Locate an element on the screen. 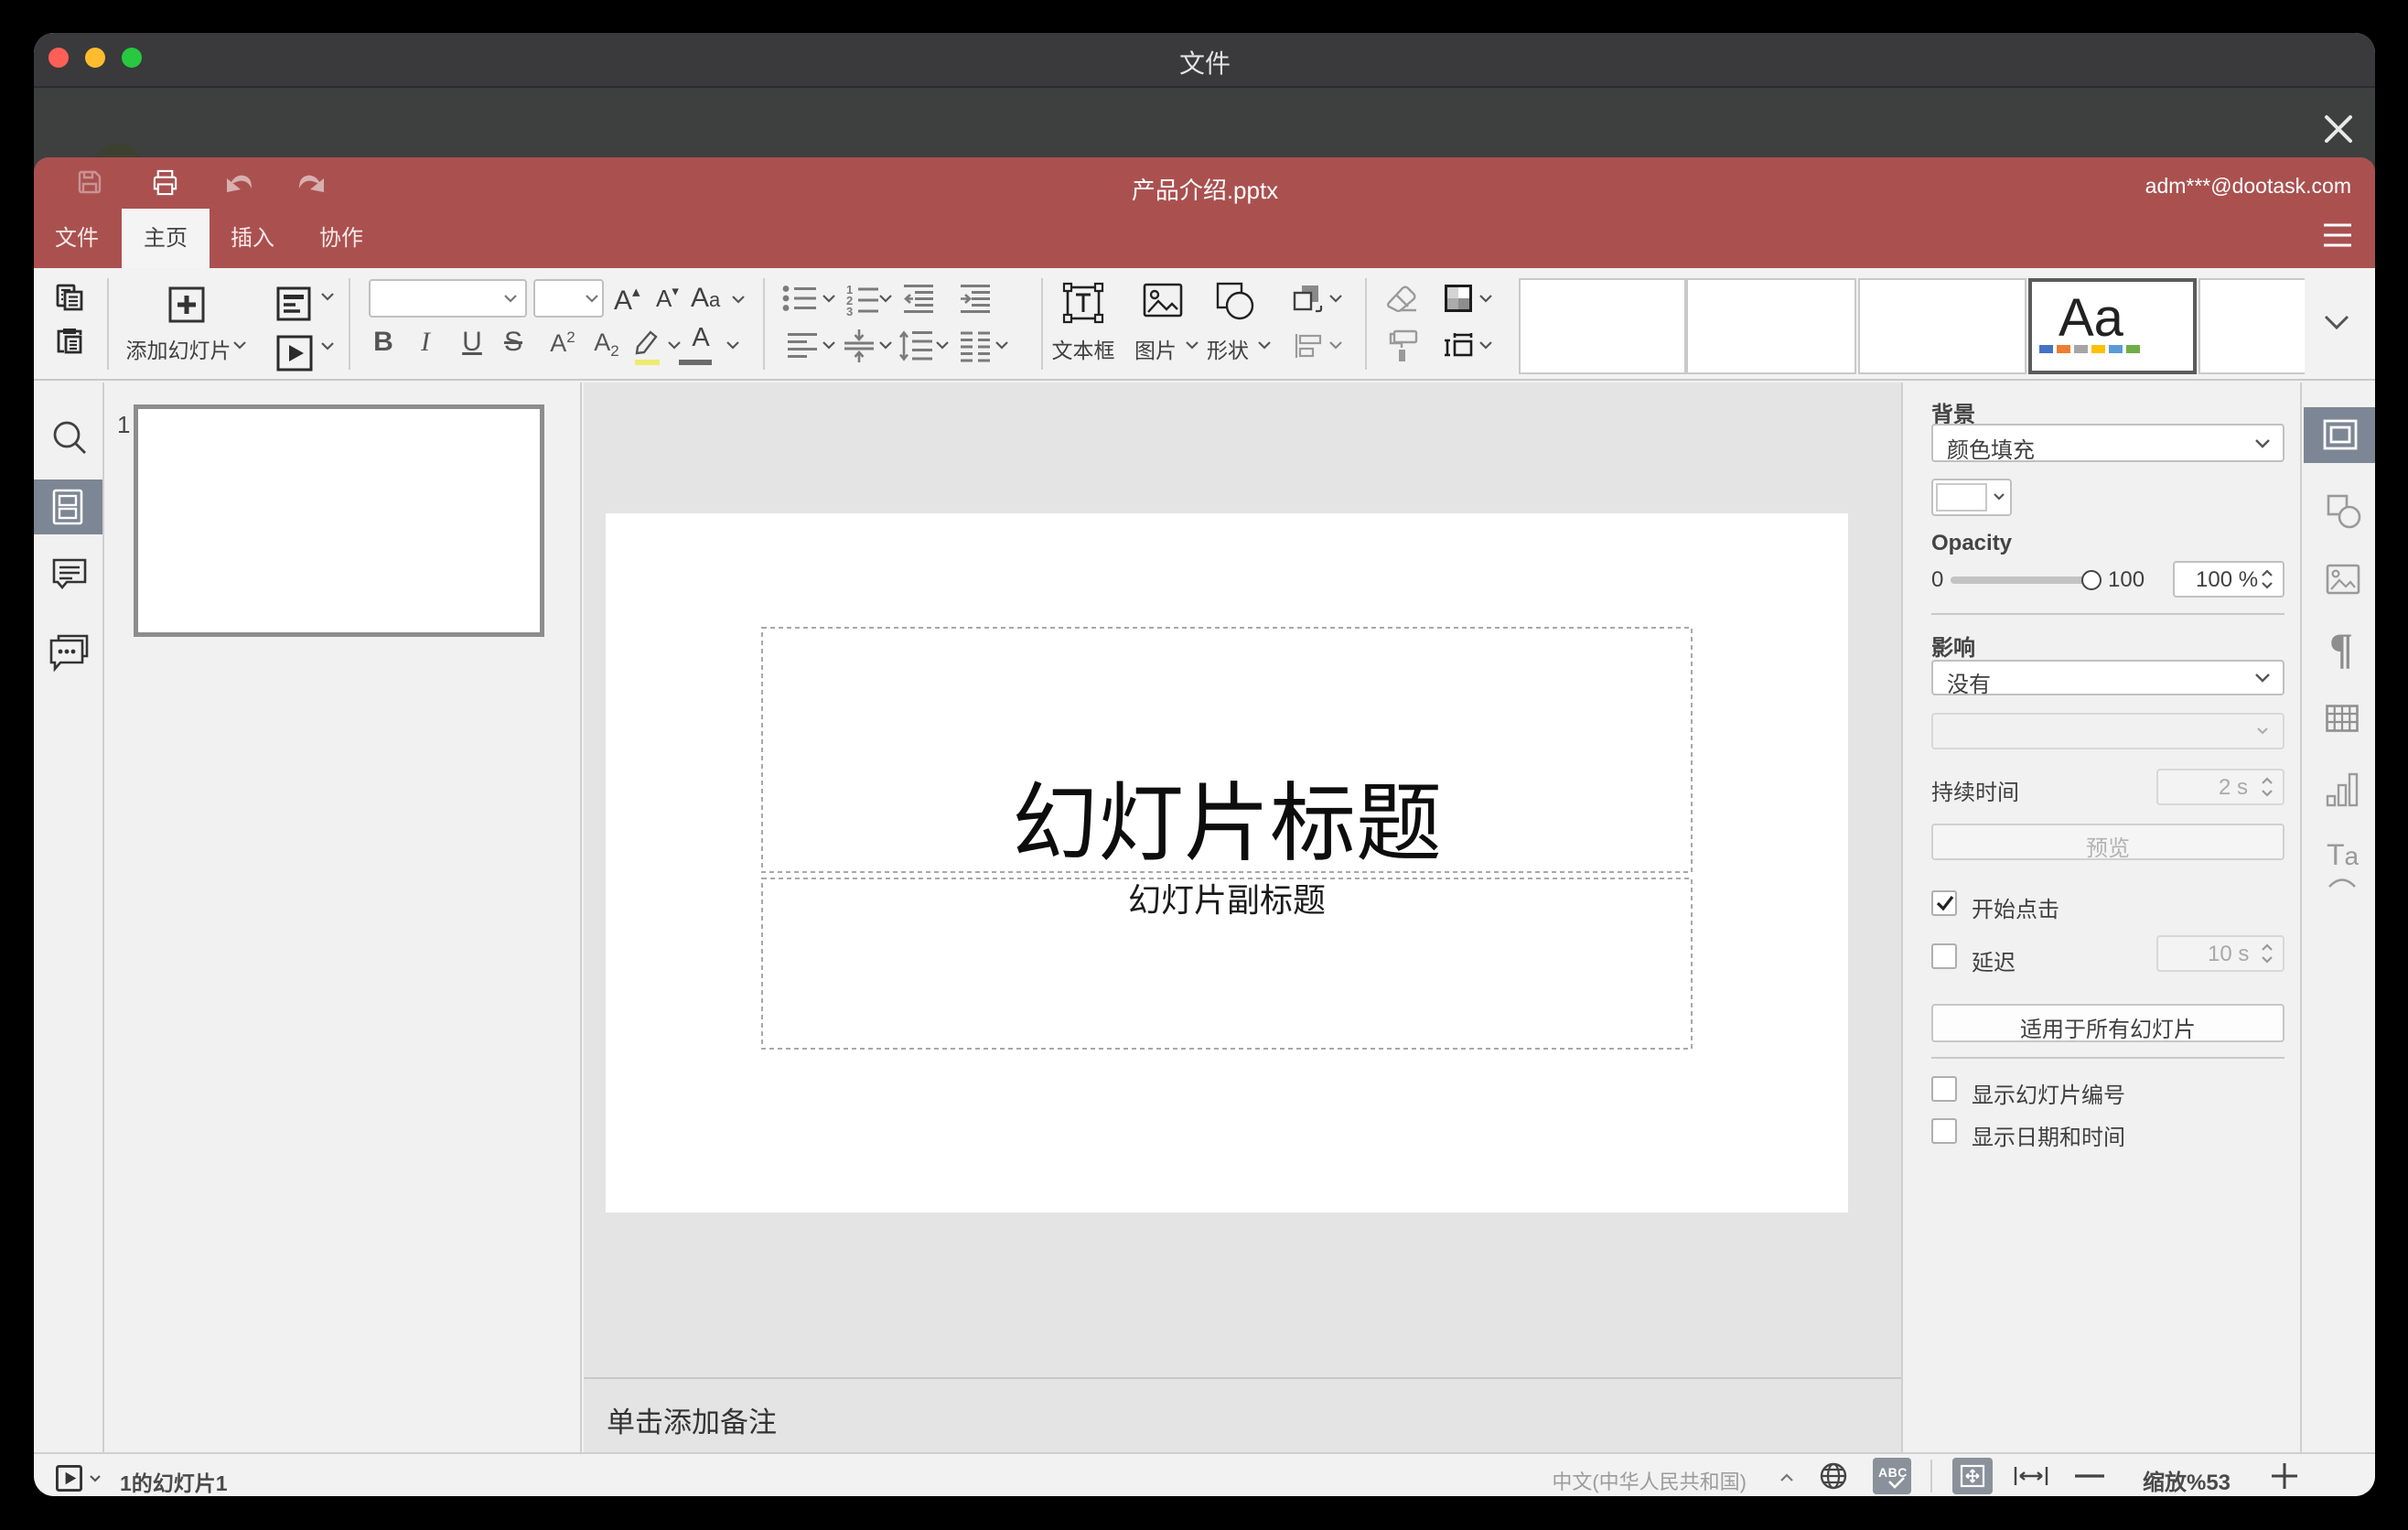 The width and height of the screenshot is (2408, 1530). svg-text: 3 is located at coordinates (849, 311).